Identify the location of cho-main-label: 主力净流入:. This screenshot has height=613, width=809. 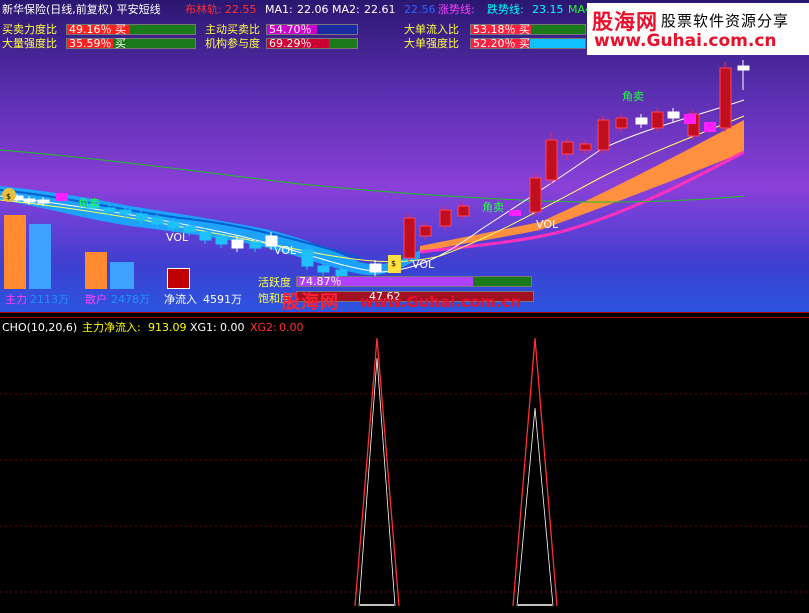
(111, 327).